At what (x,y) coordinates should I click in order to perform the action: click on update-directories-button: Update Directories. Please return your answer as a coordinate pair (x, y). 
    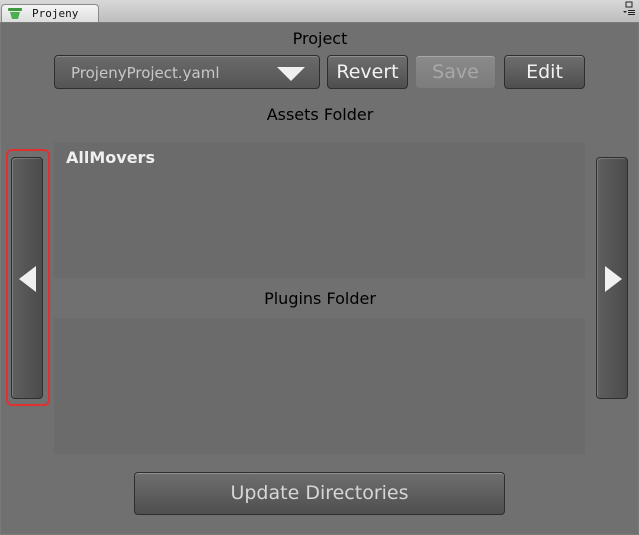
    Looking at the image, I should click on (319, 493).